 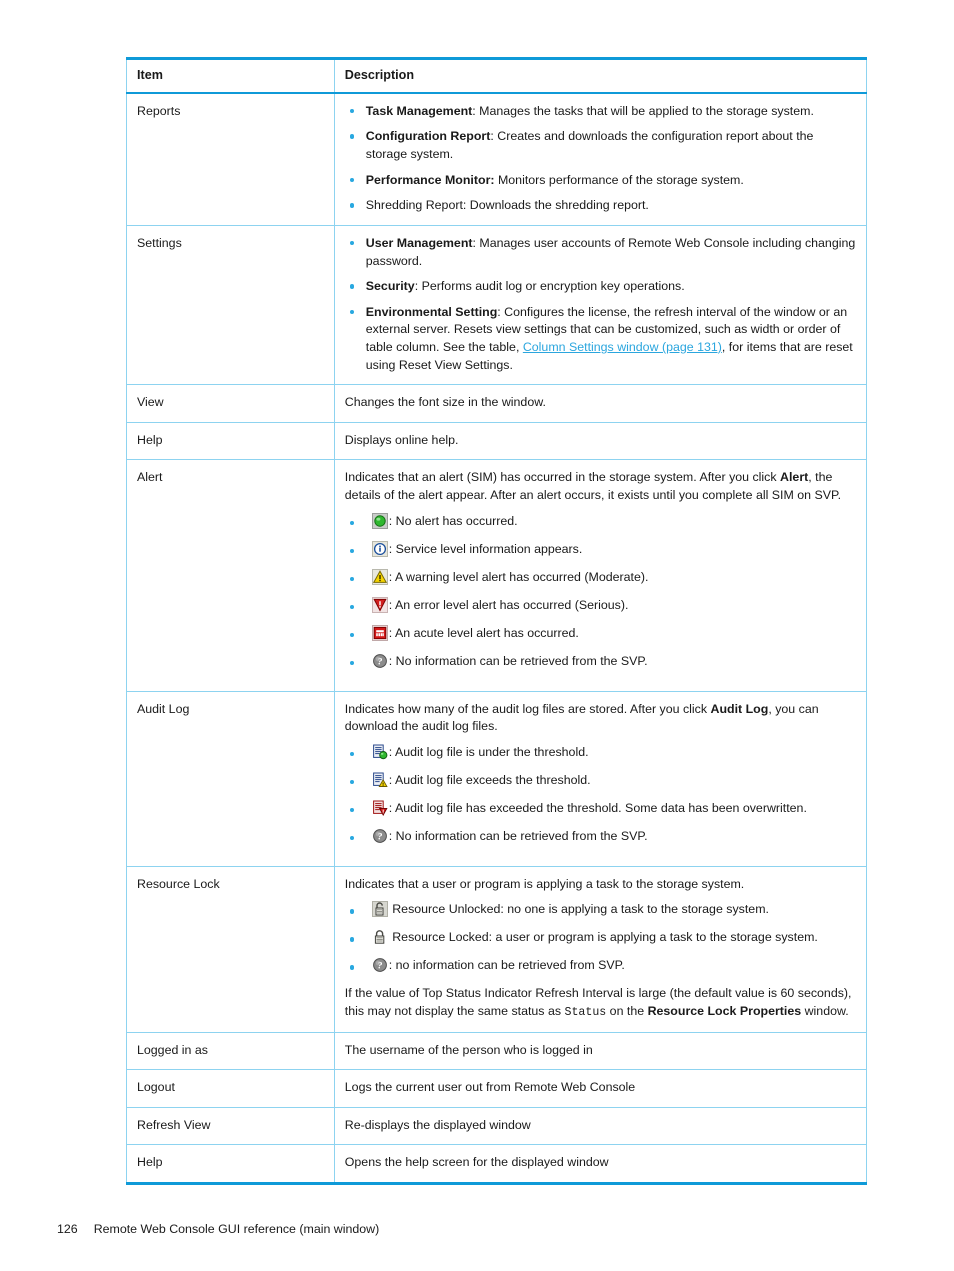 What do you see at coordinates (230, 575) in the screenshot?
I see `row-item-label: Alert` at bounding box center [230, 575].